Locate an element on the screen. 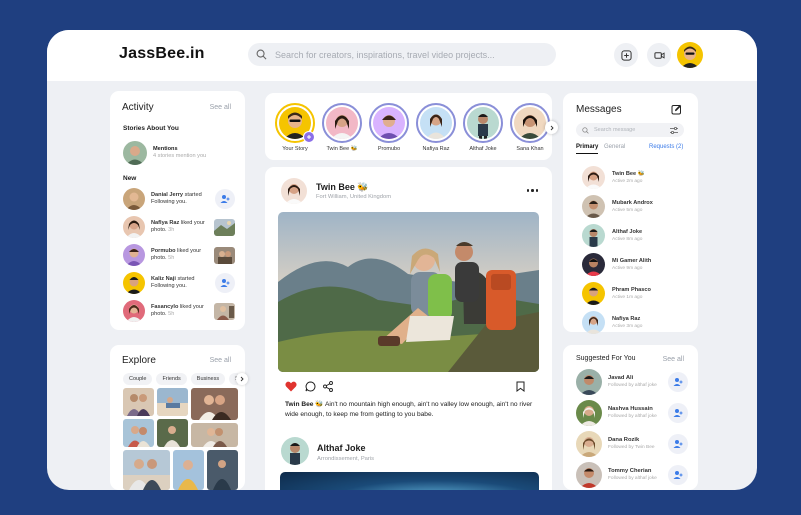 The image size is (801, 515). activity-item: Pormubo liked your photo. 5h is located at coordinates (179, 255).